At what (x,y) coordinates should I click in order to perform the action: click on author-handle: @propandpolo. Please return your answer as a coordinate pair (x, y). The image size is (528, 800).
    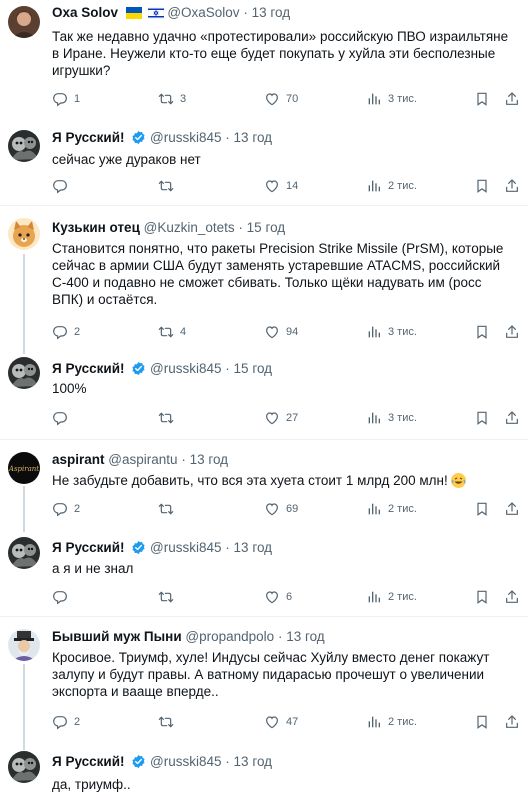
    Looking at the image, I should click on (229, 636).